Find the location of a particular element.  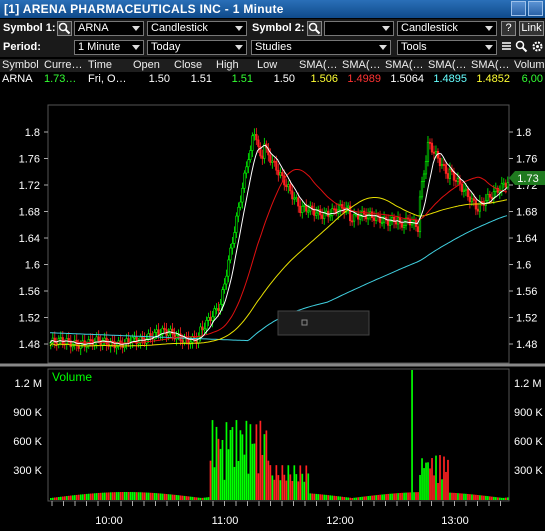

symbol1-search-icon is located at coordinates (64, 28).